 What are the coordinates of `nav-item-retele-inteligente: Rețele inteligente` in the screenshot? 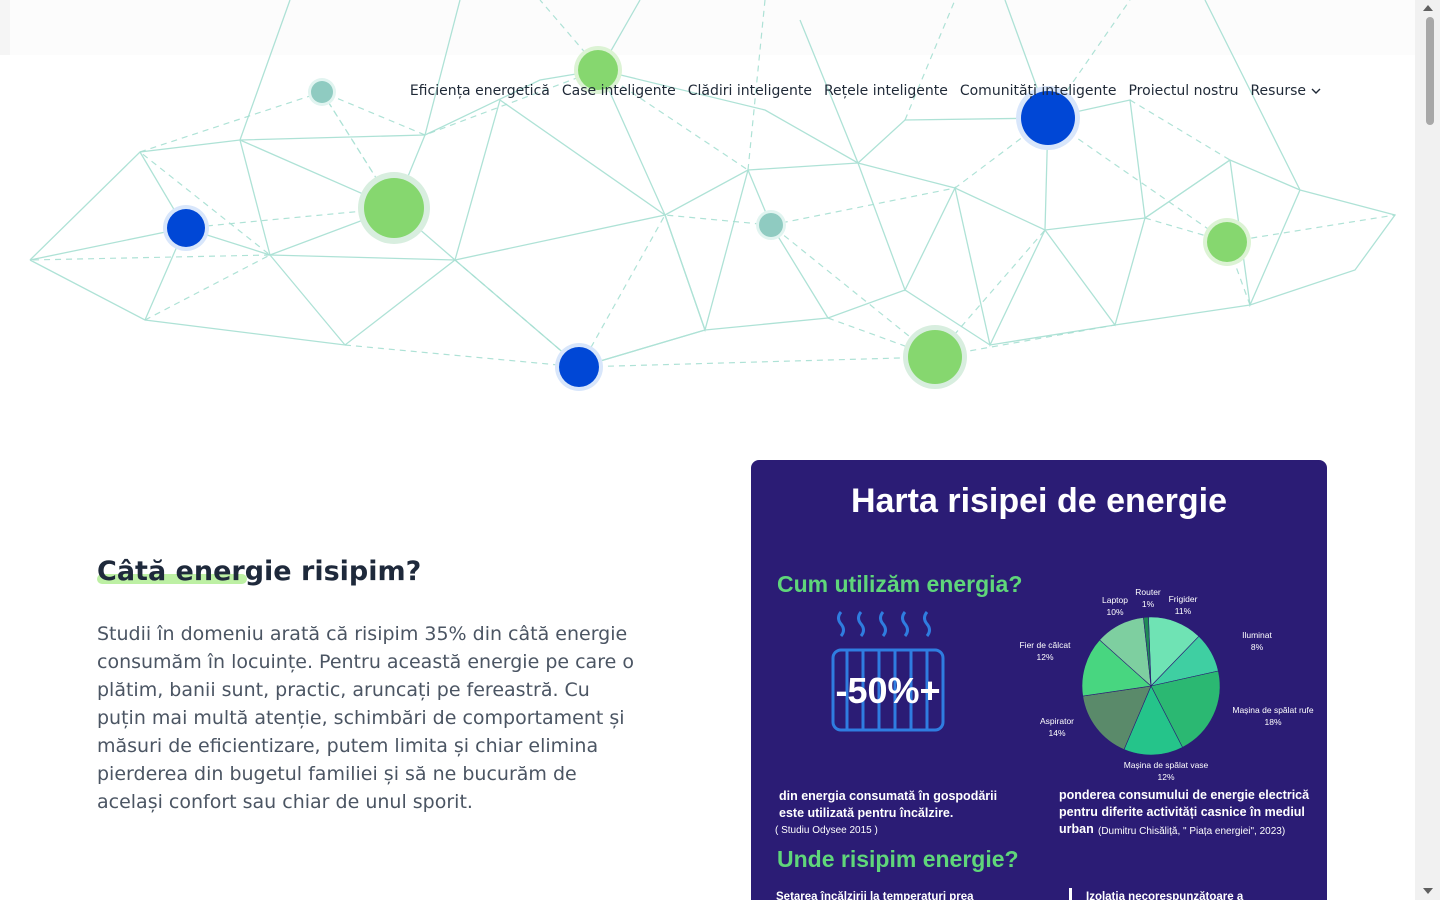 It's located at (886, 91).